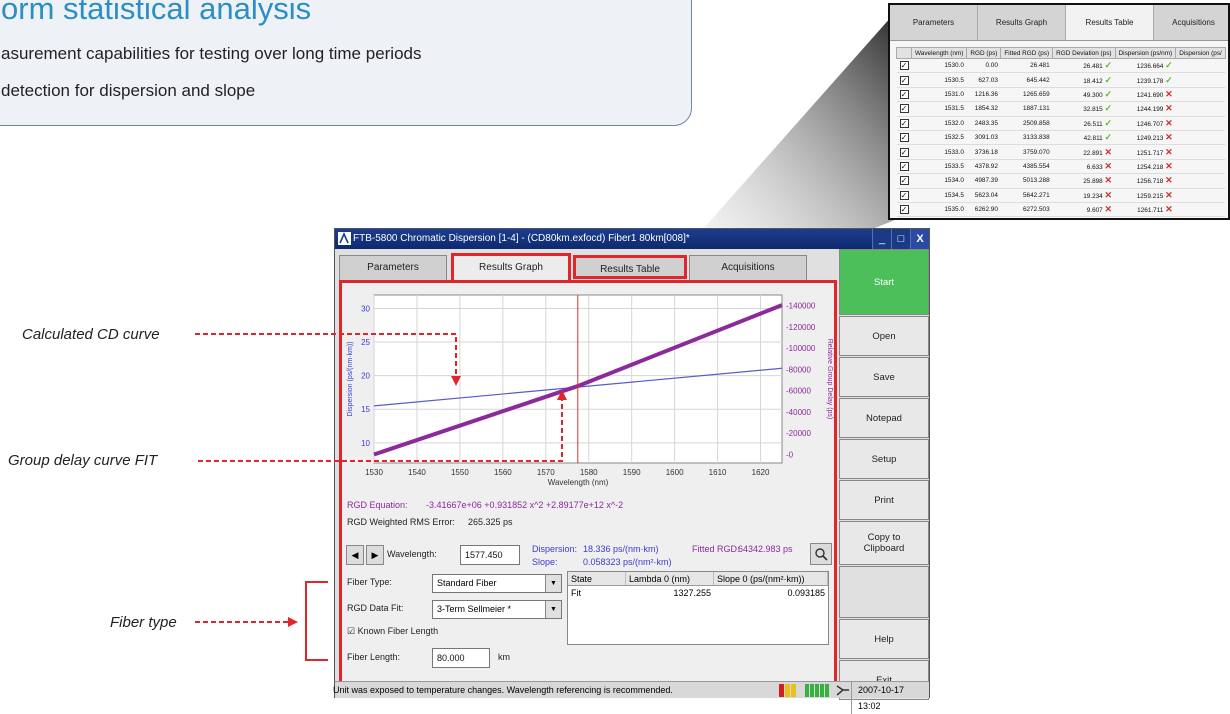  I want to click on wavelength-input: 1577.450, so click(490, 555).